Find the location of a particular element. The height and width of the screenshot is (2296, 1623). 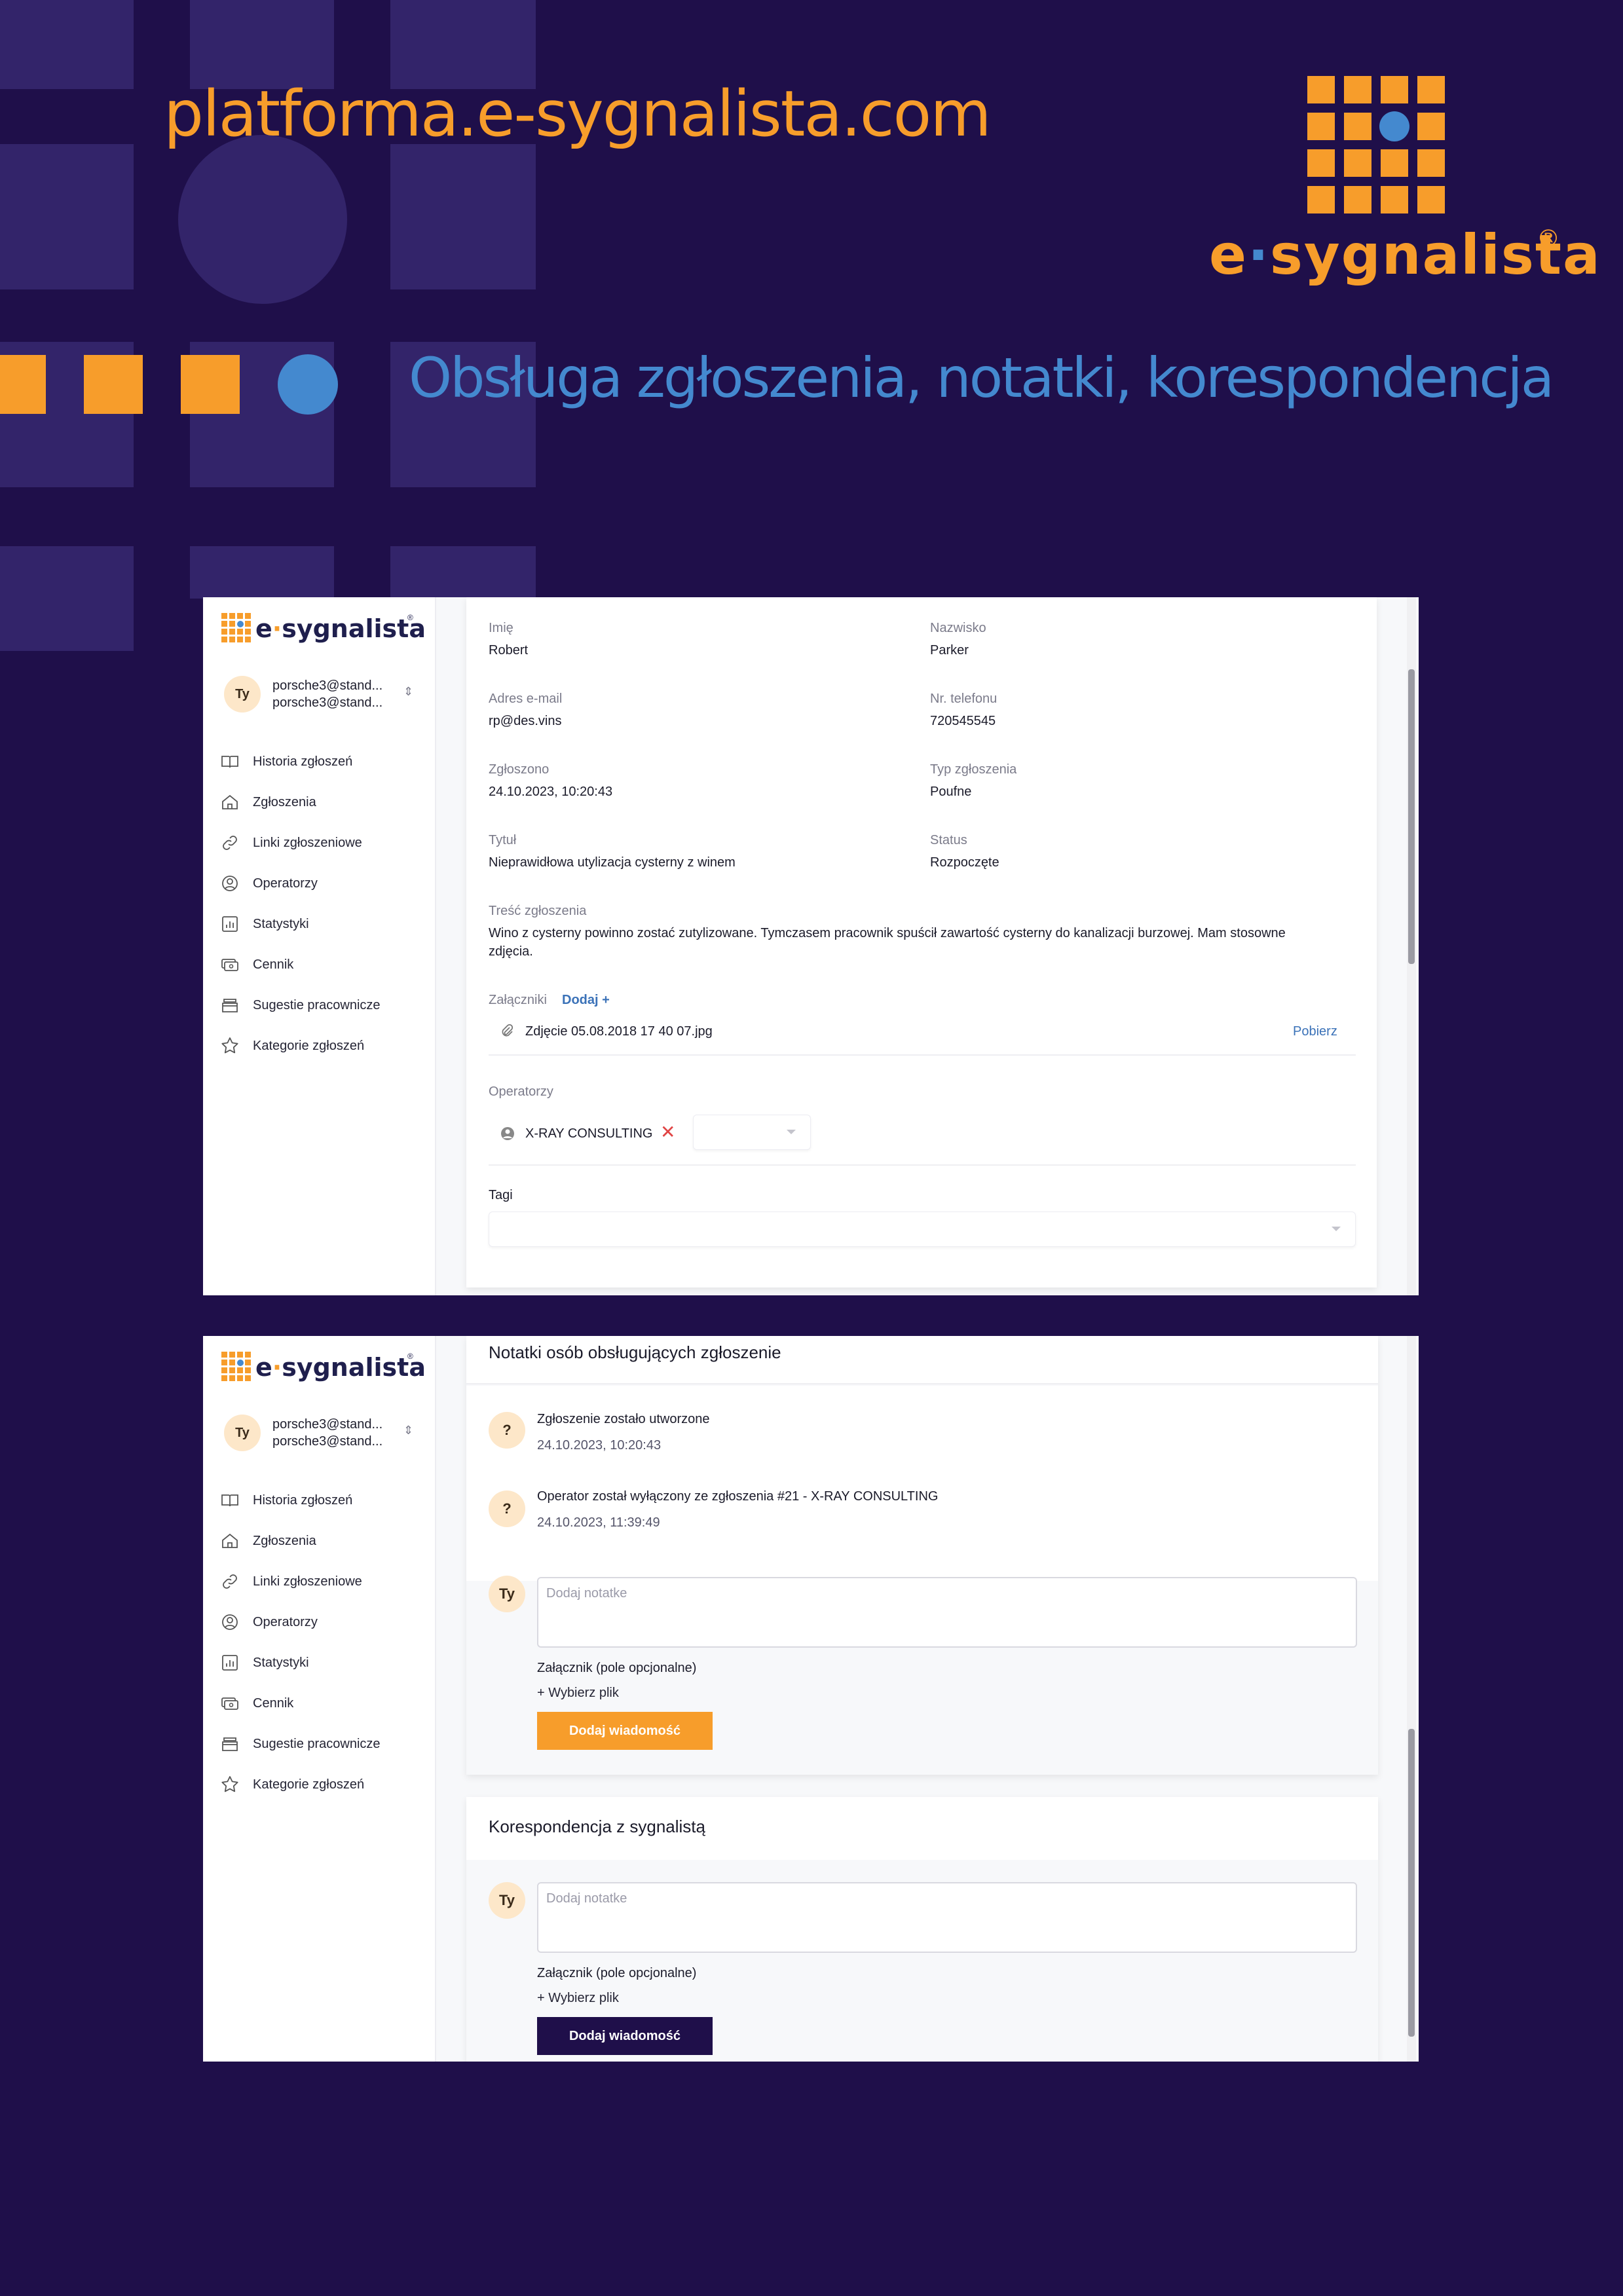

chevron-down-icon is located at coordinates (791, 1132).